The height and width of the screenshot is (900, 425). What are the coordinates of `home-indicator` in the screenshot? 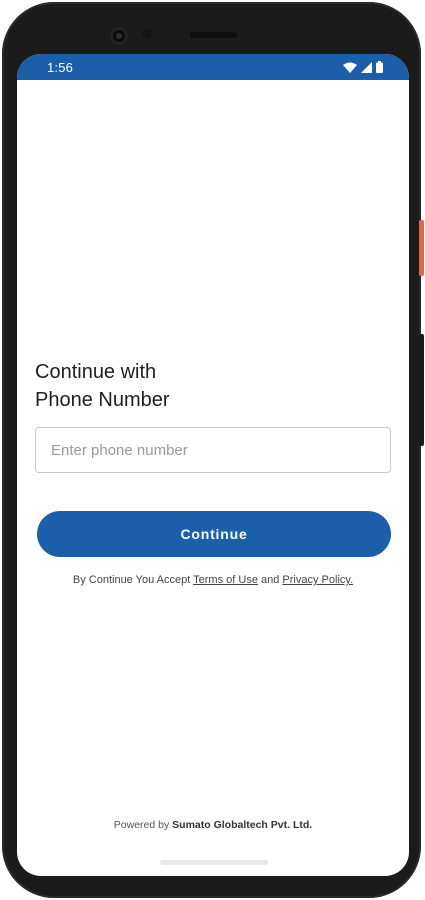 It's located at (214, 862).